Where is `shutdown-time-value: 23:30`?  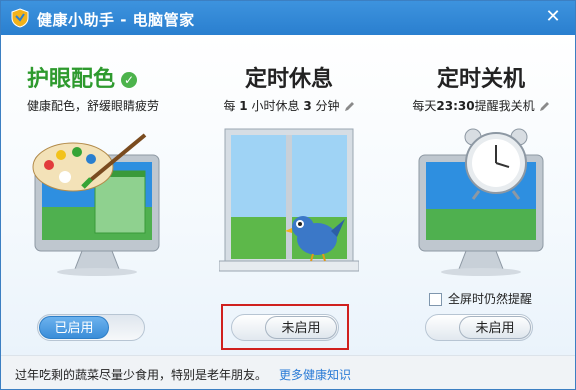 shutdown-time-value: 23:30 is located at coordinates (455, 106).